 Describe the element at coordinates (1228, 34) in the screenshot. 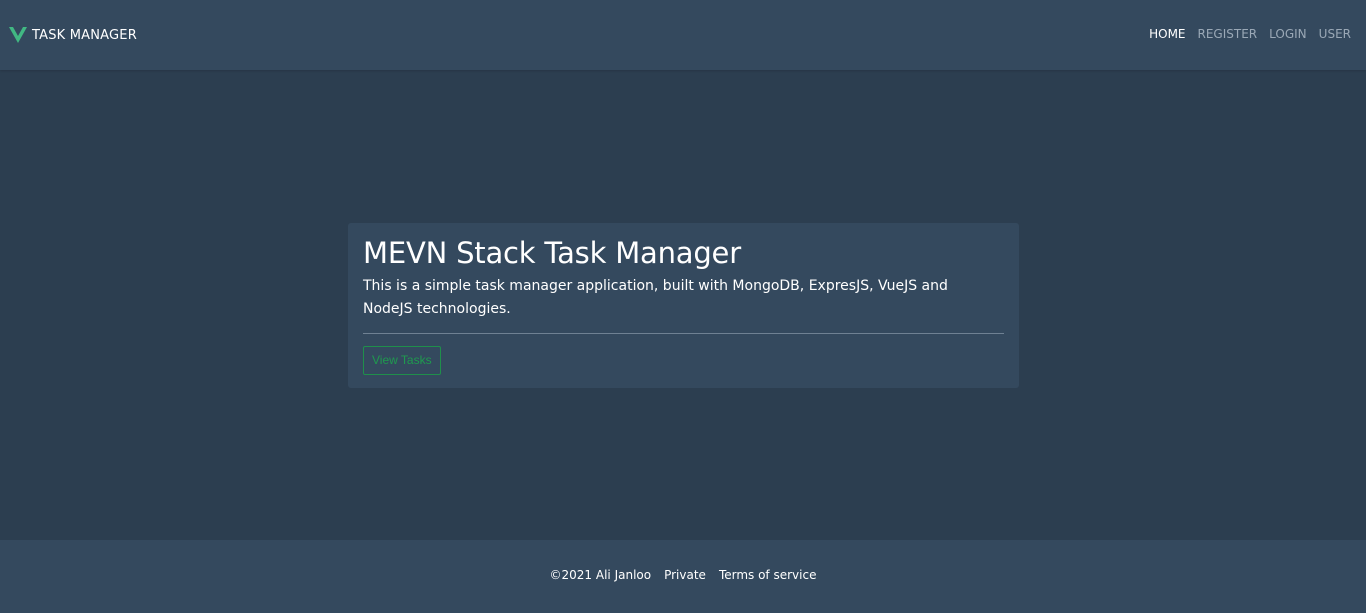

I see `nav-link-register: REGISTER` at that location.